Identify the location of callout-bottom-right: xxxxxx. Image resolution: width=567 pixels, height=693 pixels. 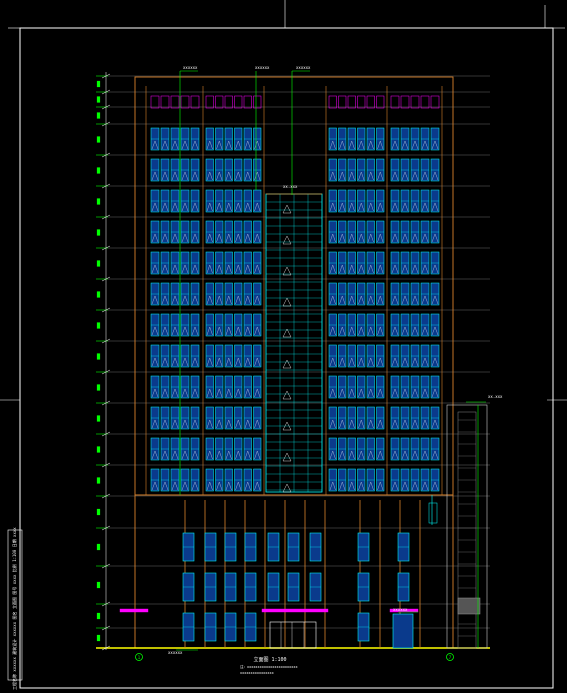
(400, 609).